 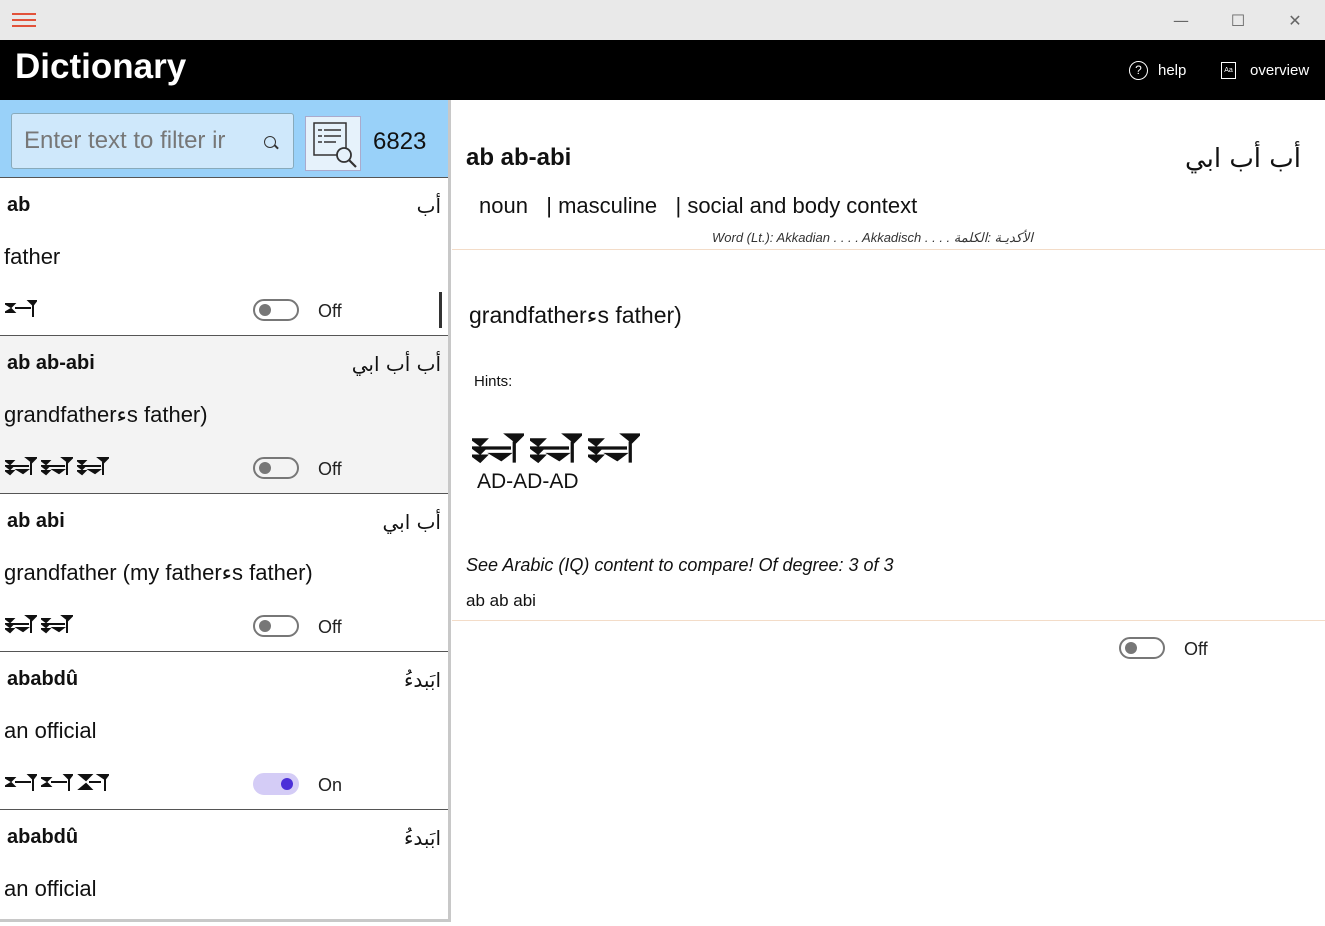 I want to click on search-area: 6823, so click(x=224, y=138).